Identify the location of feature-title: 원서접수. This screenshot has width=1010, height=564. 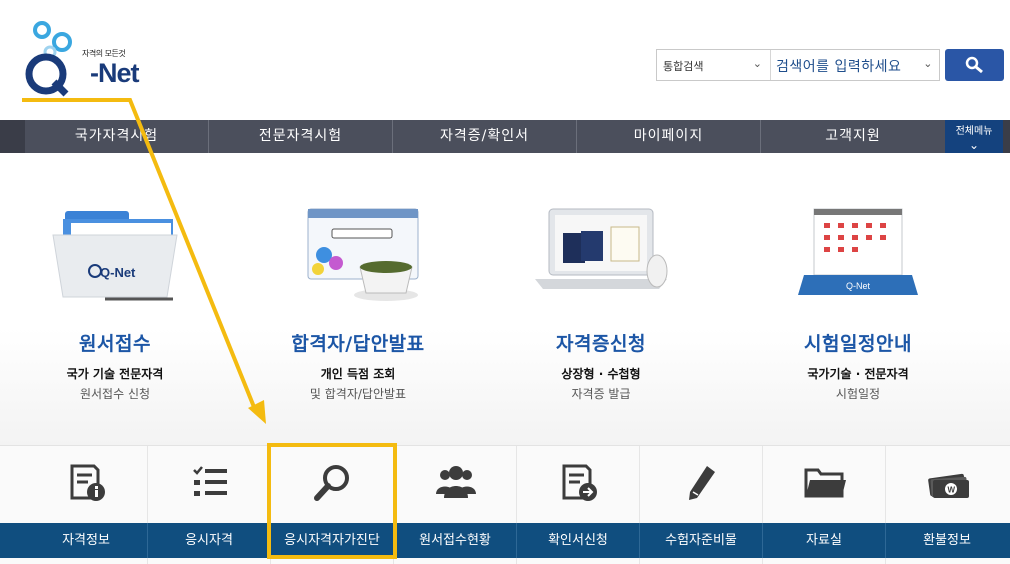
(115, 344).